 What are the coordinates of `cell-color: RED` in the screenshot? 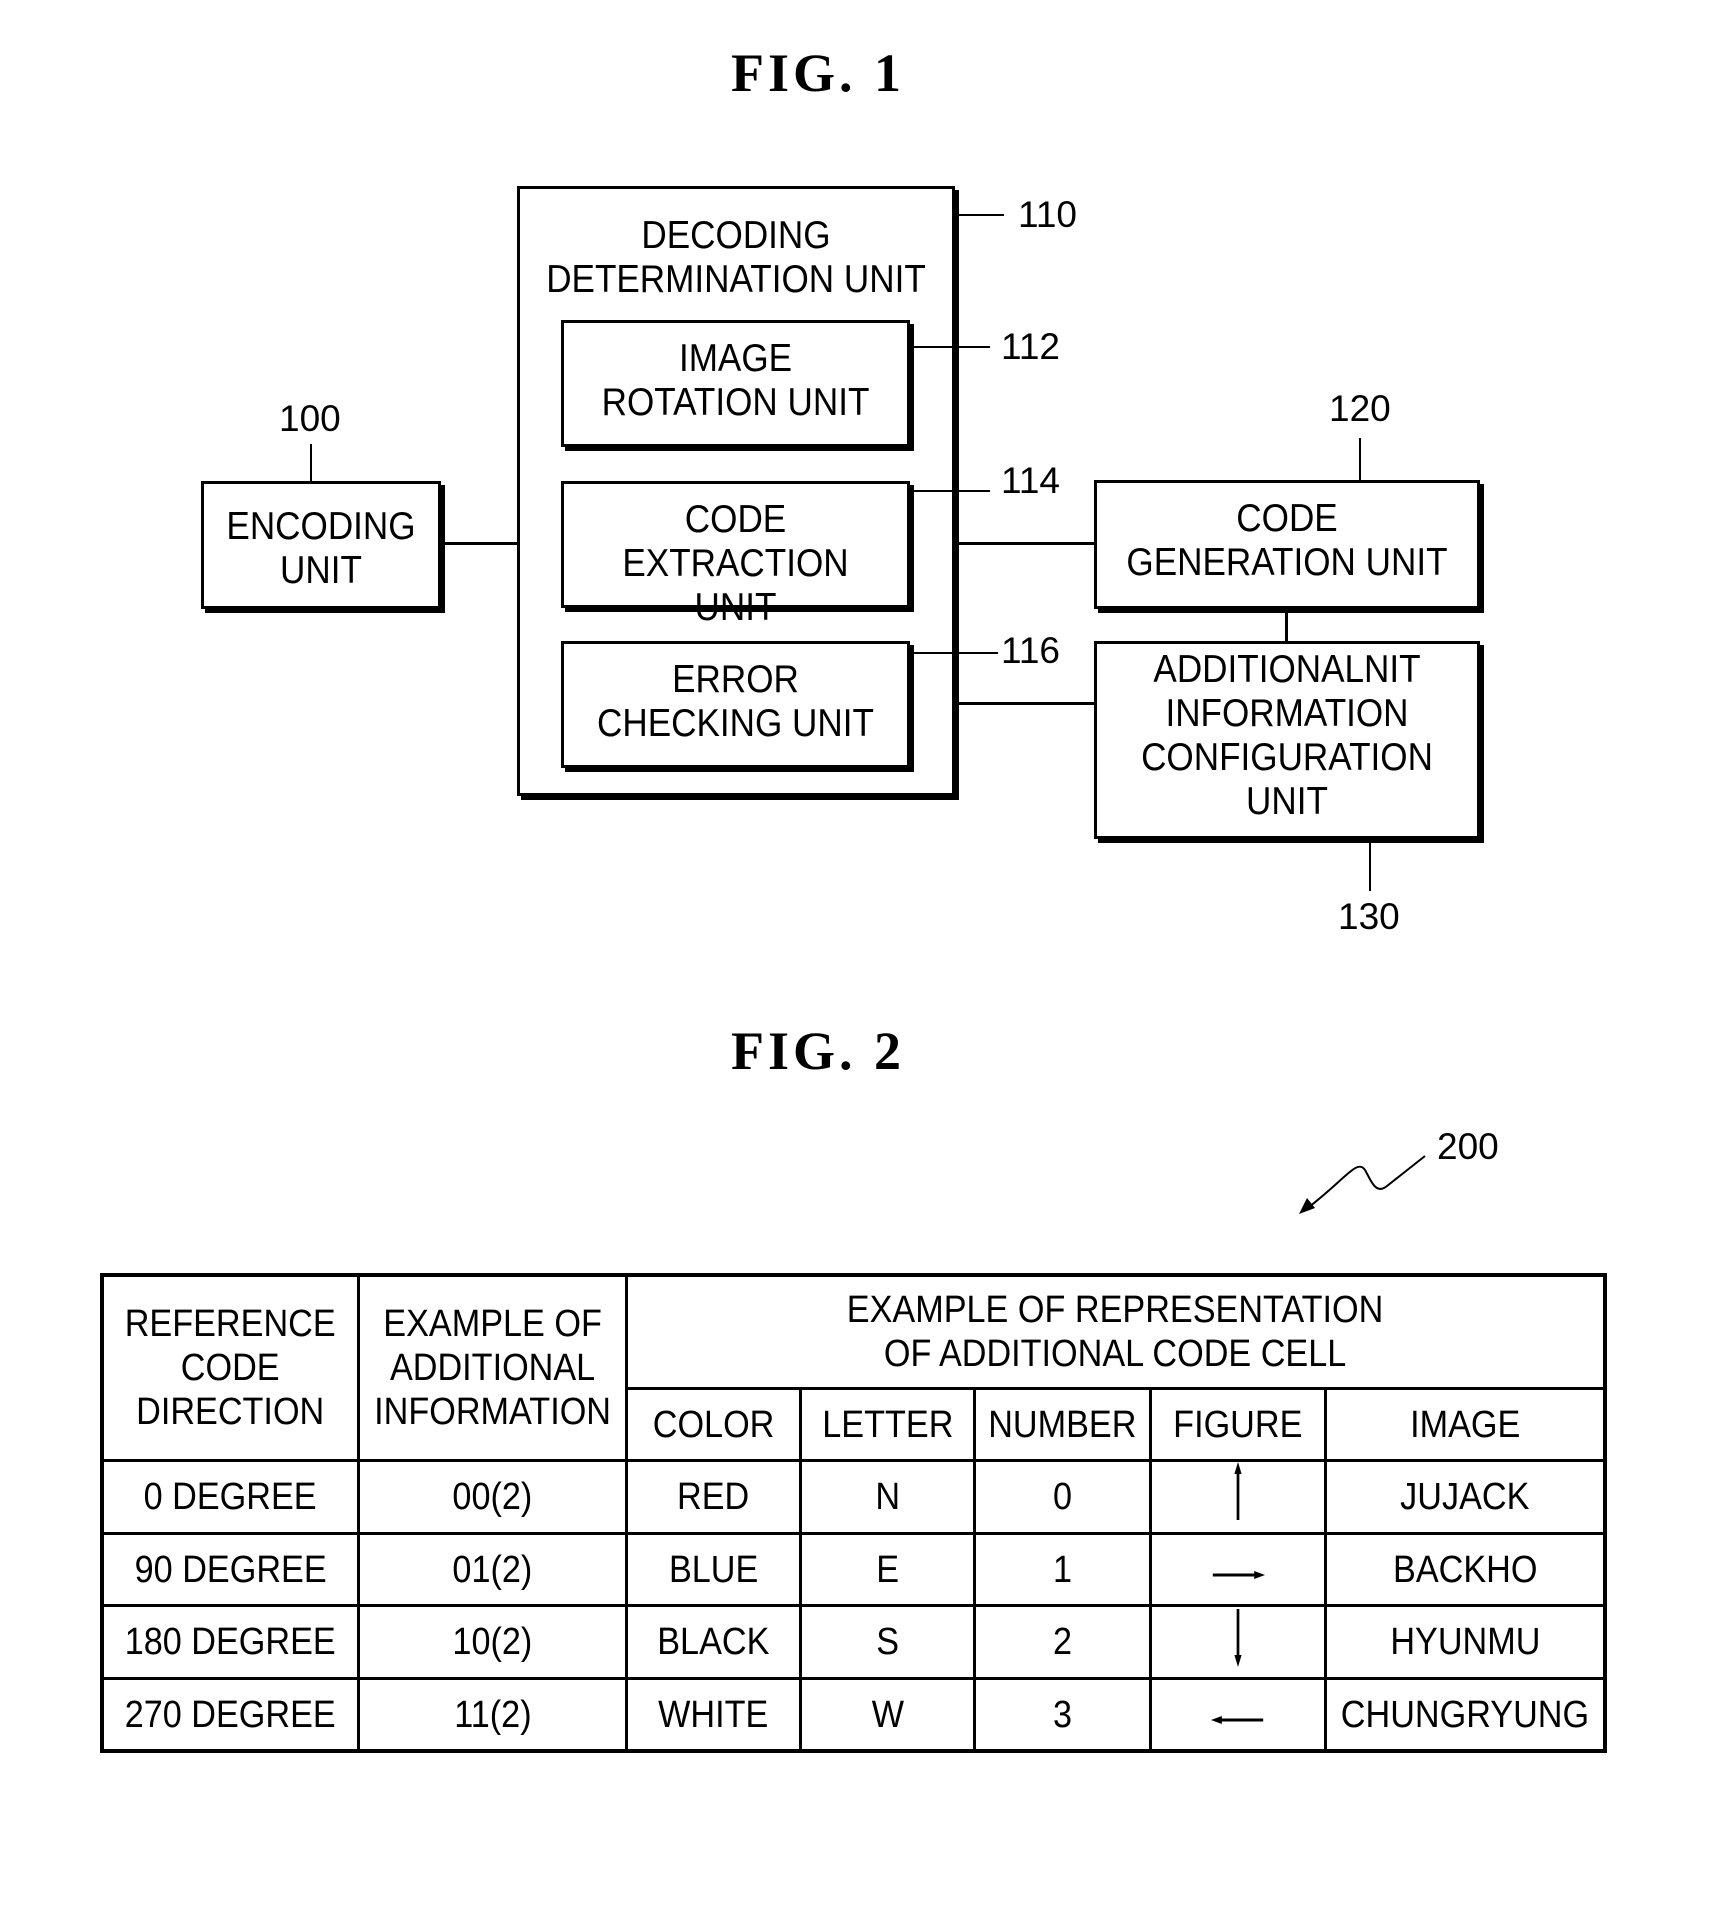 It's located at (713, 1497).